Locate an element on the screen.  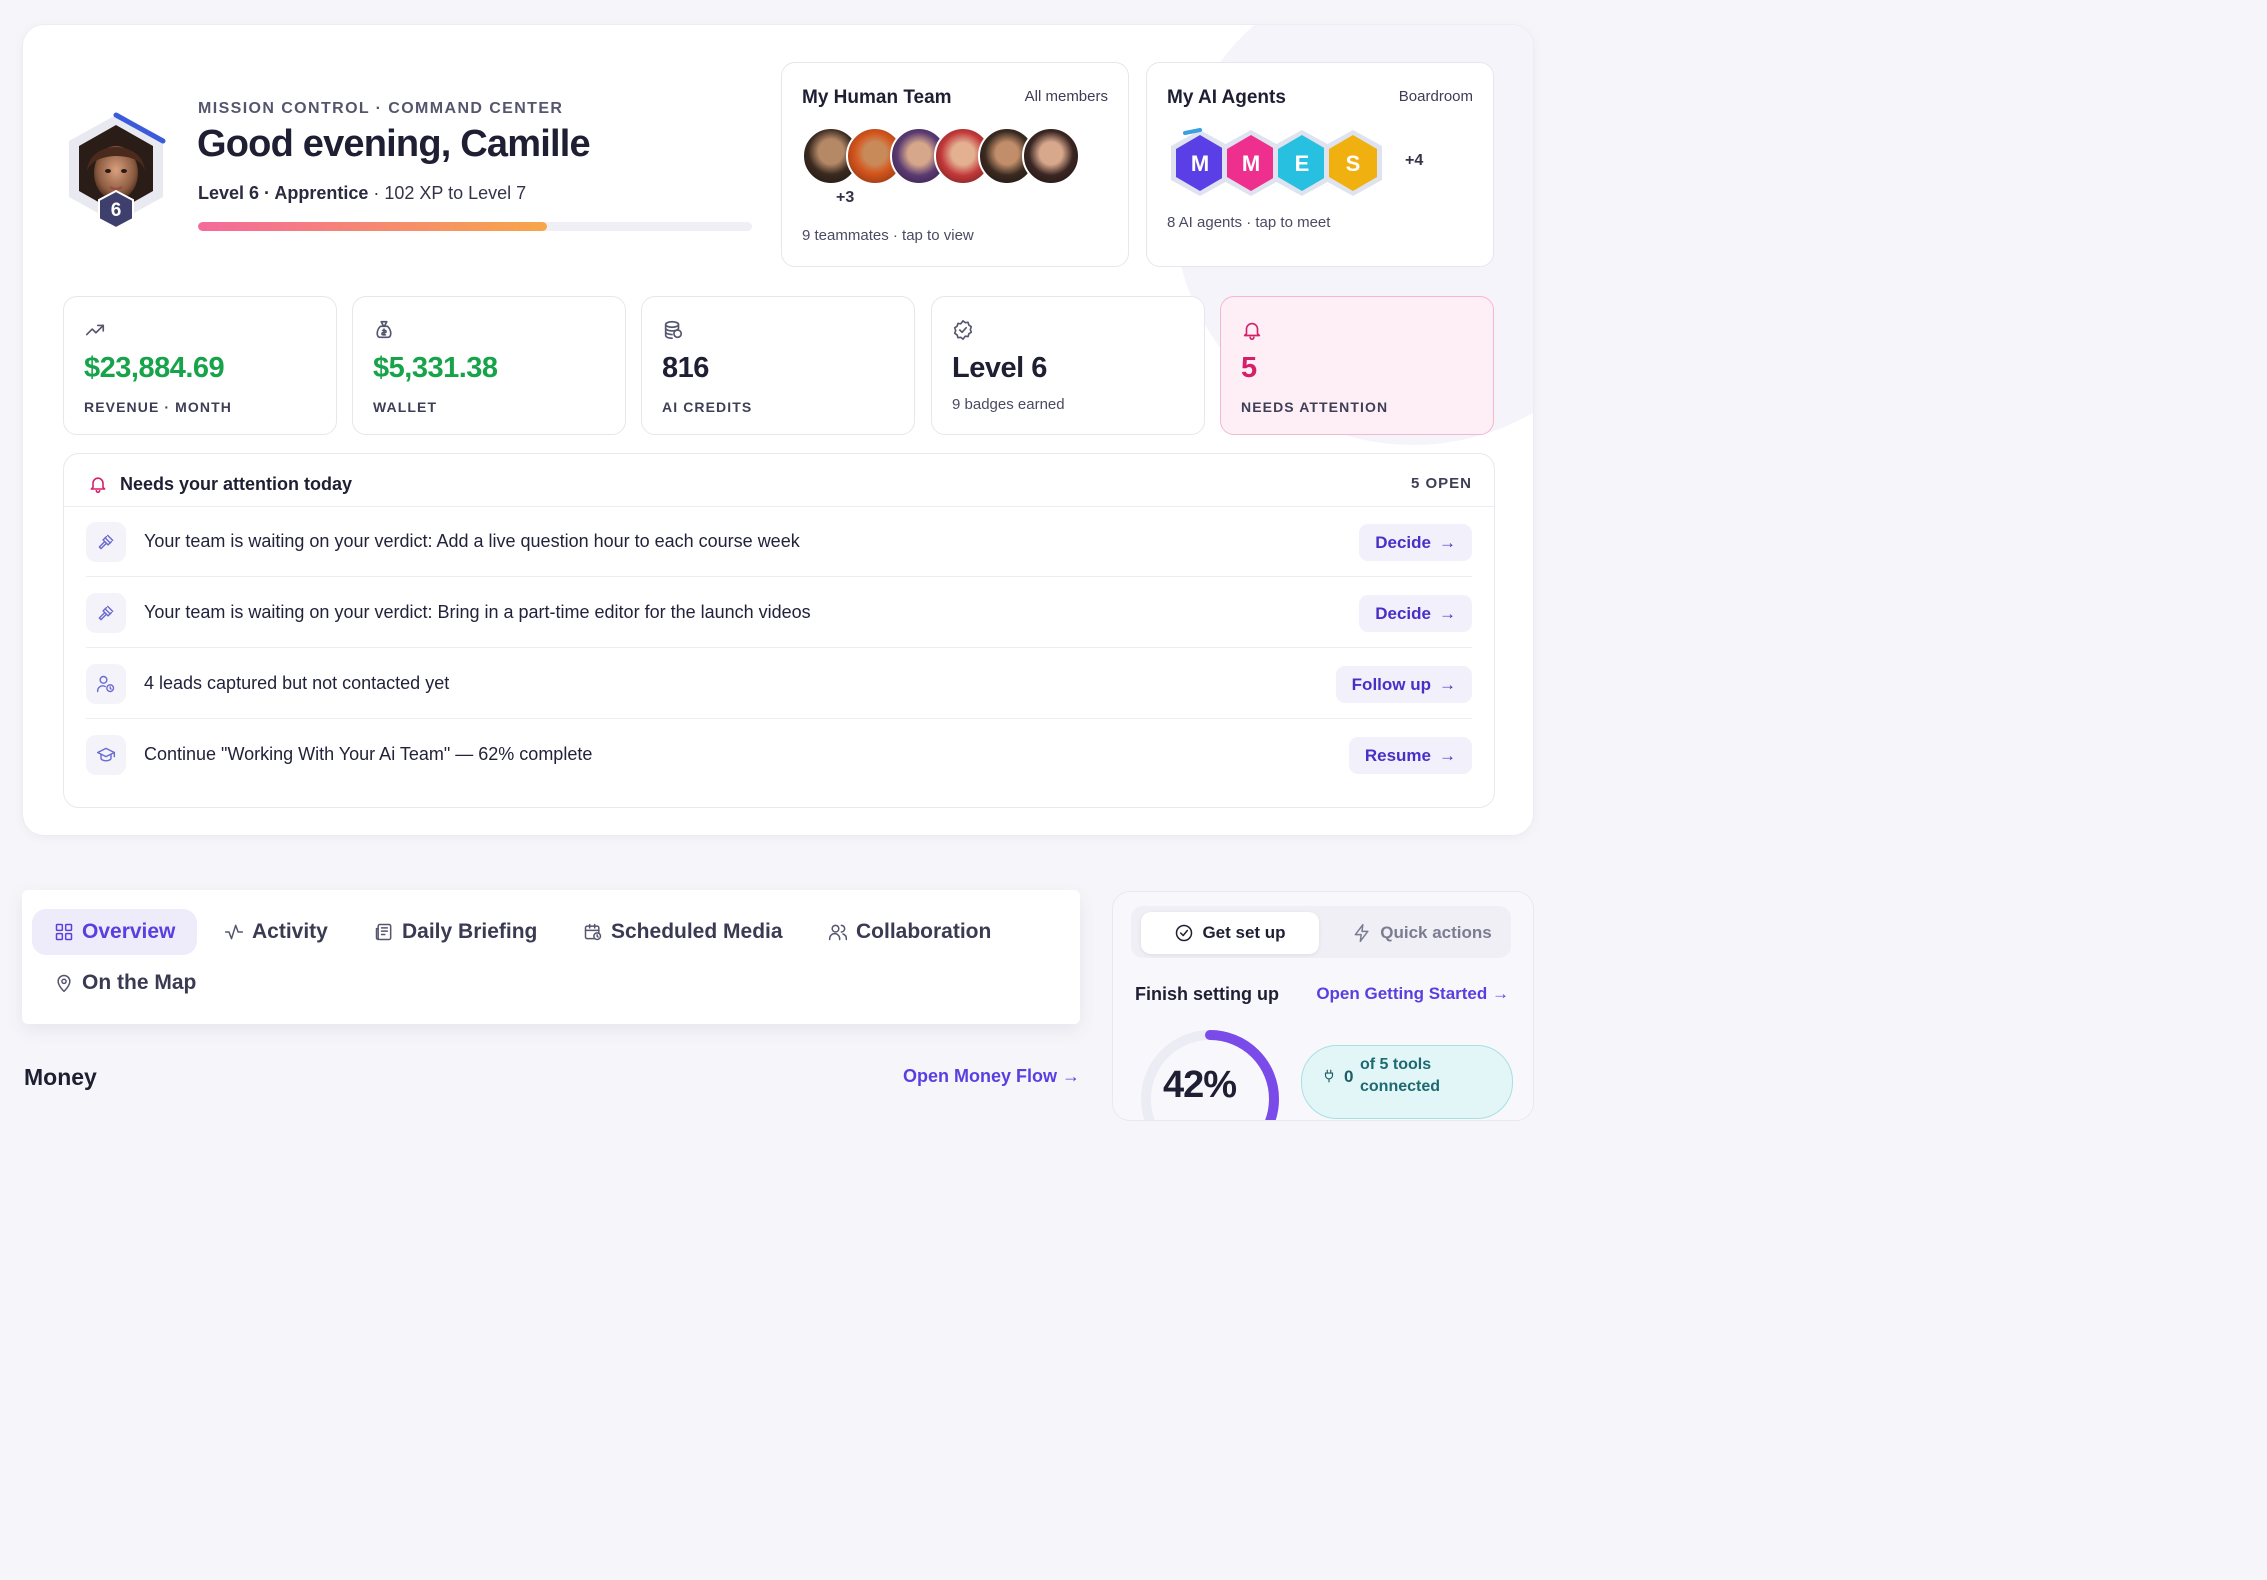
quick-actions-tab: Quick actions is located at coordinates (1422, 933).